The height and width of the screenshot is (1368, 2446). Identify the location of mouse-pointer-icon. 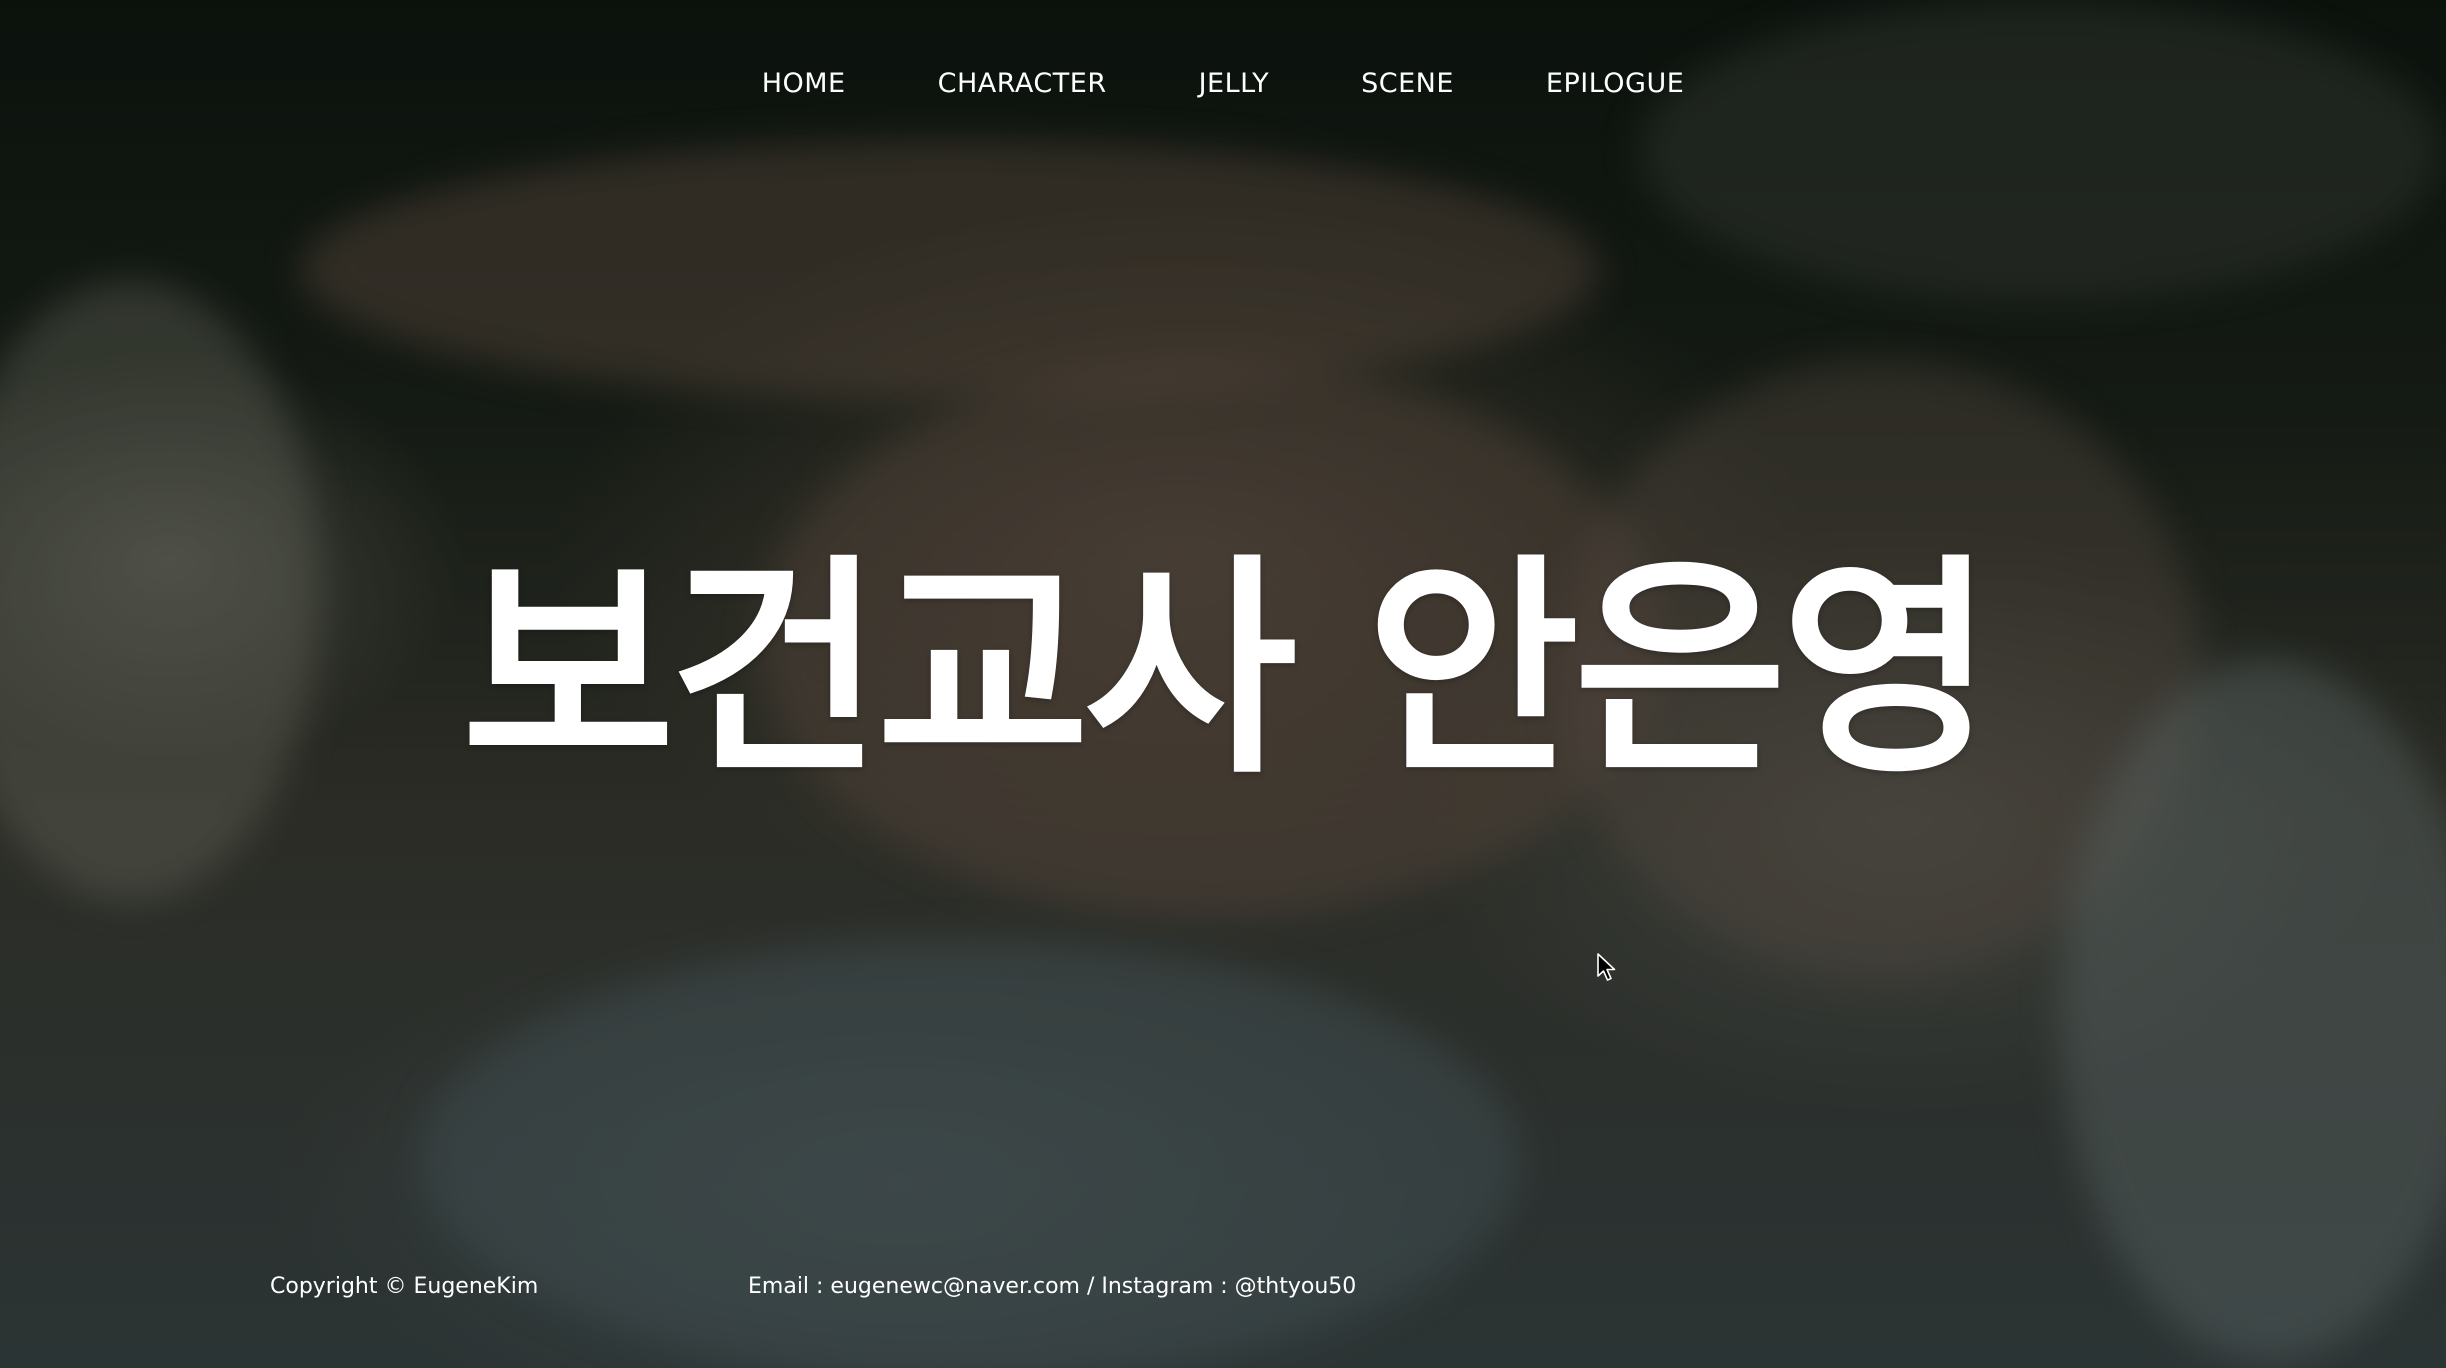
(1606, 967).